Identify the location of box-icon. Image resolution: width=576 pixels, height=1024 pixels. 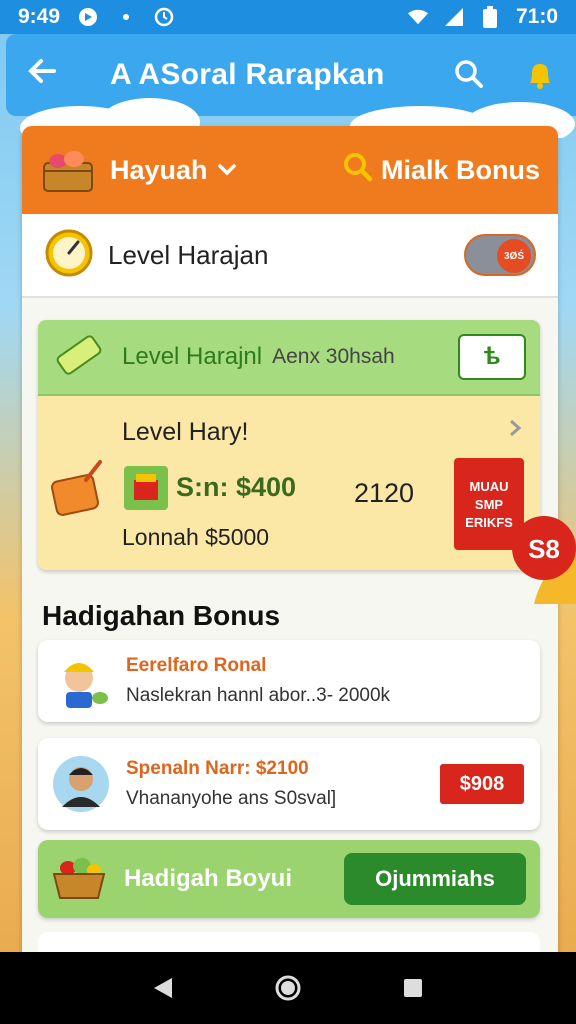
(146, 488).